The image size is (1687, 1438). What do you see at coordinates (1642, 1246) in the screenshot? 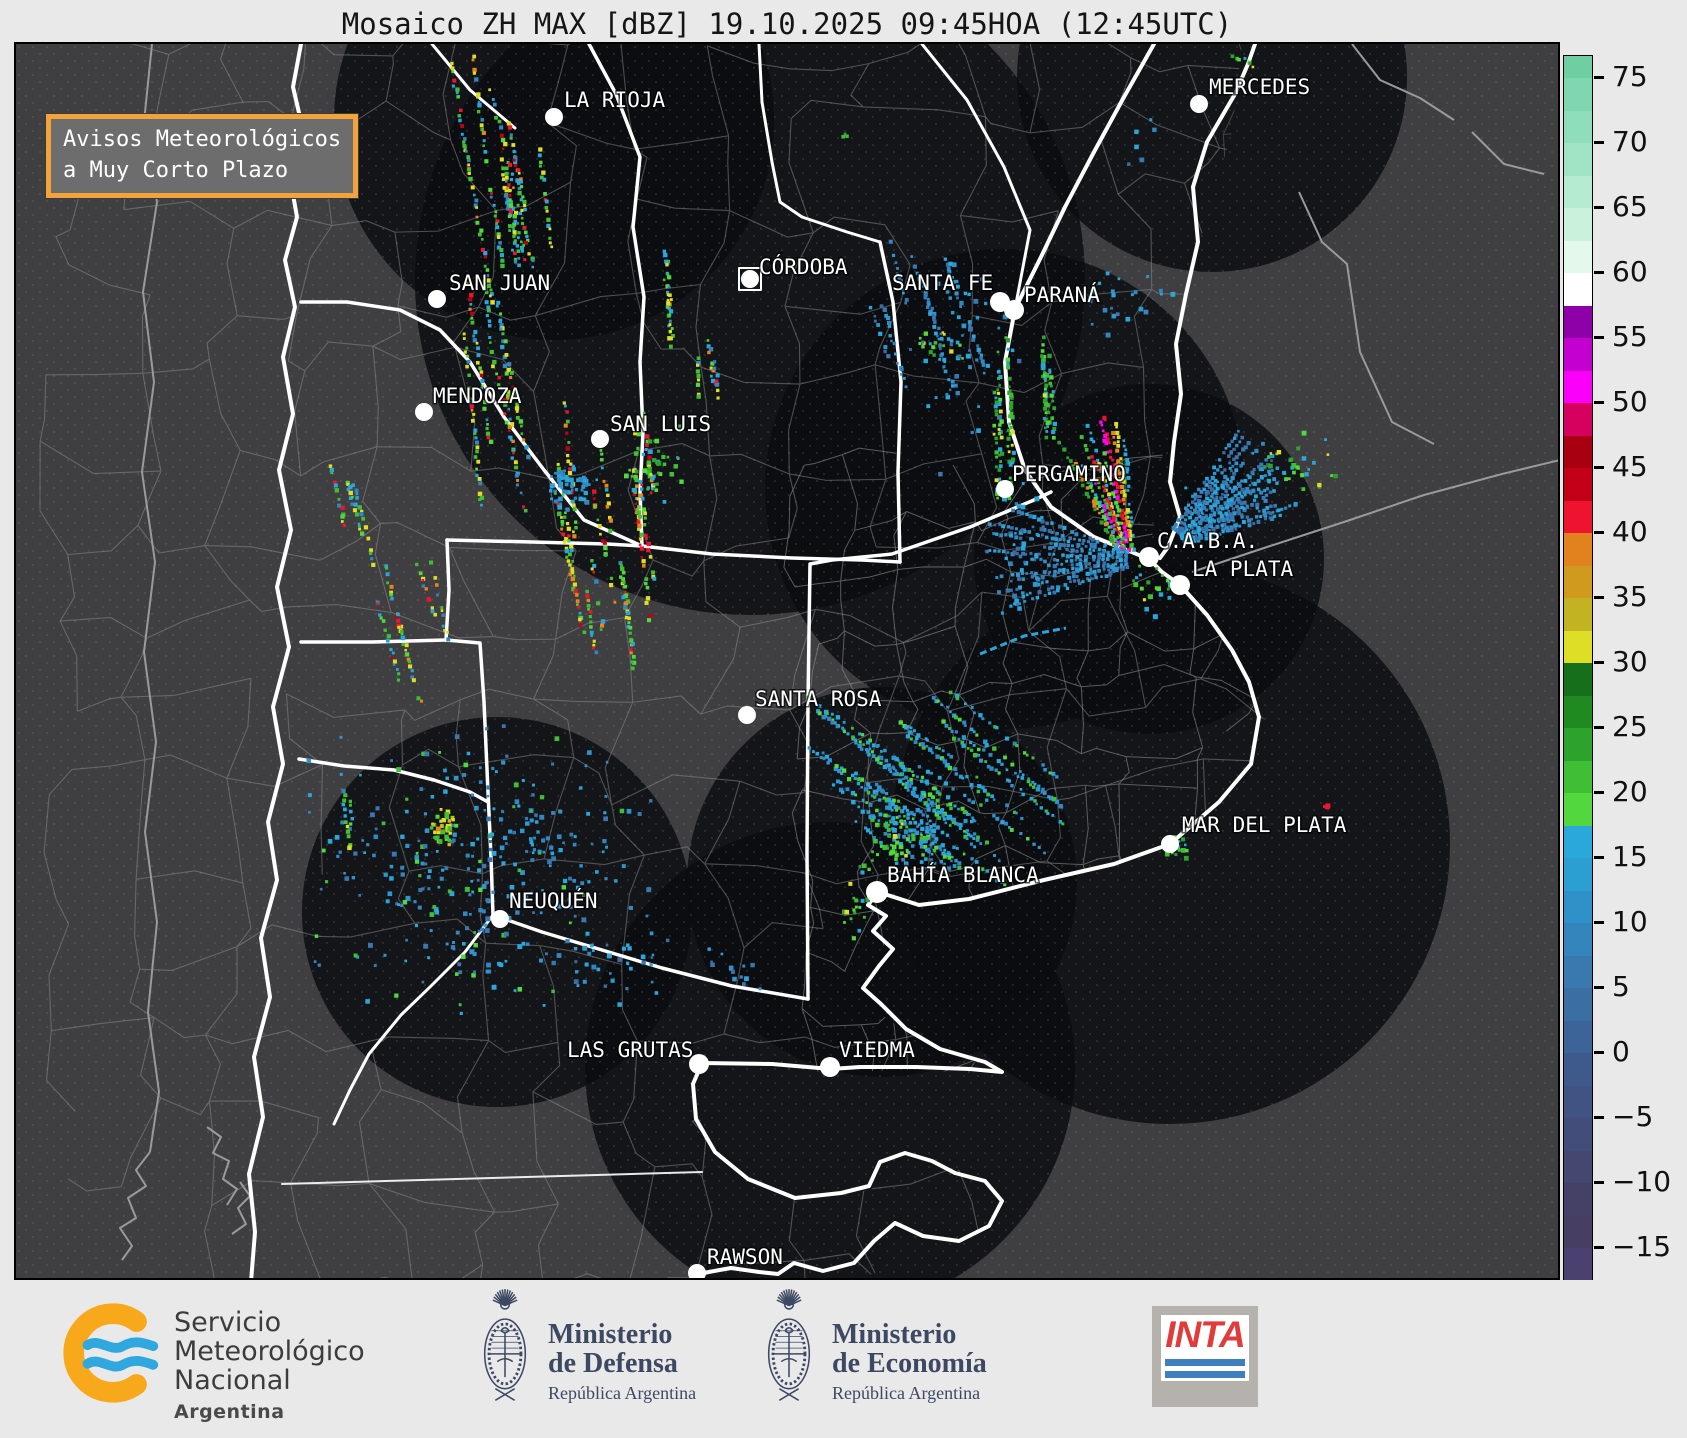
I see `colorbar-tick-label: −15` at bounding box center [1642, 1246].